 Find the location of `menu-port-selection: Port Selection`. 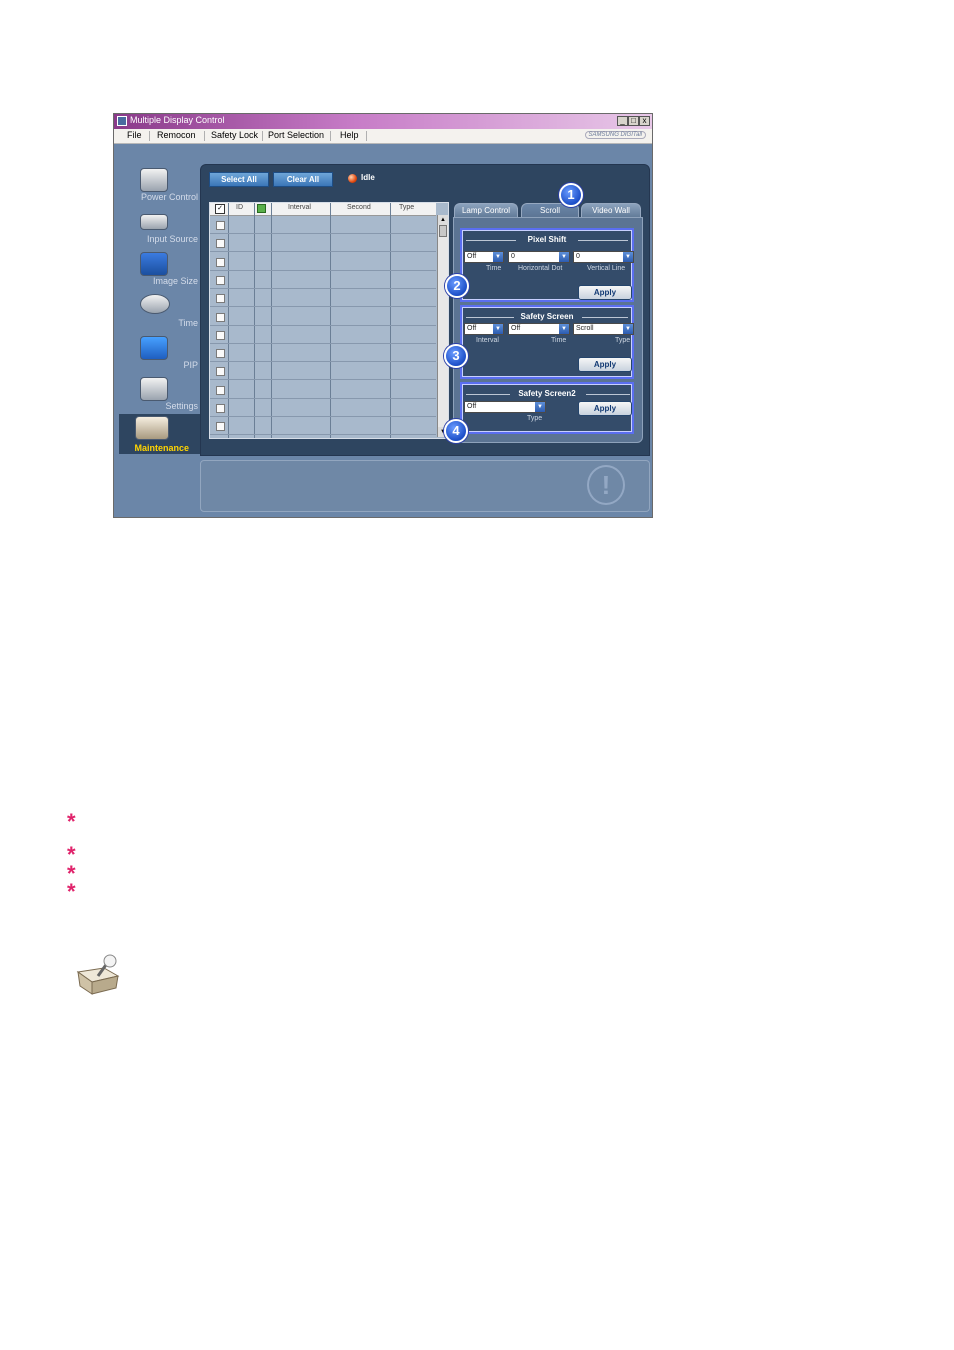

menu-port-selection: Port Selection is located at coordinates (296, 135).